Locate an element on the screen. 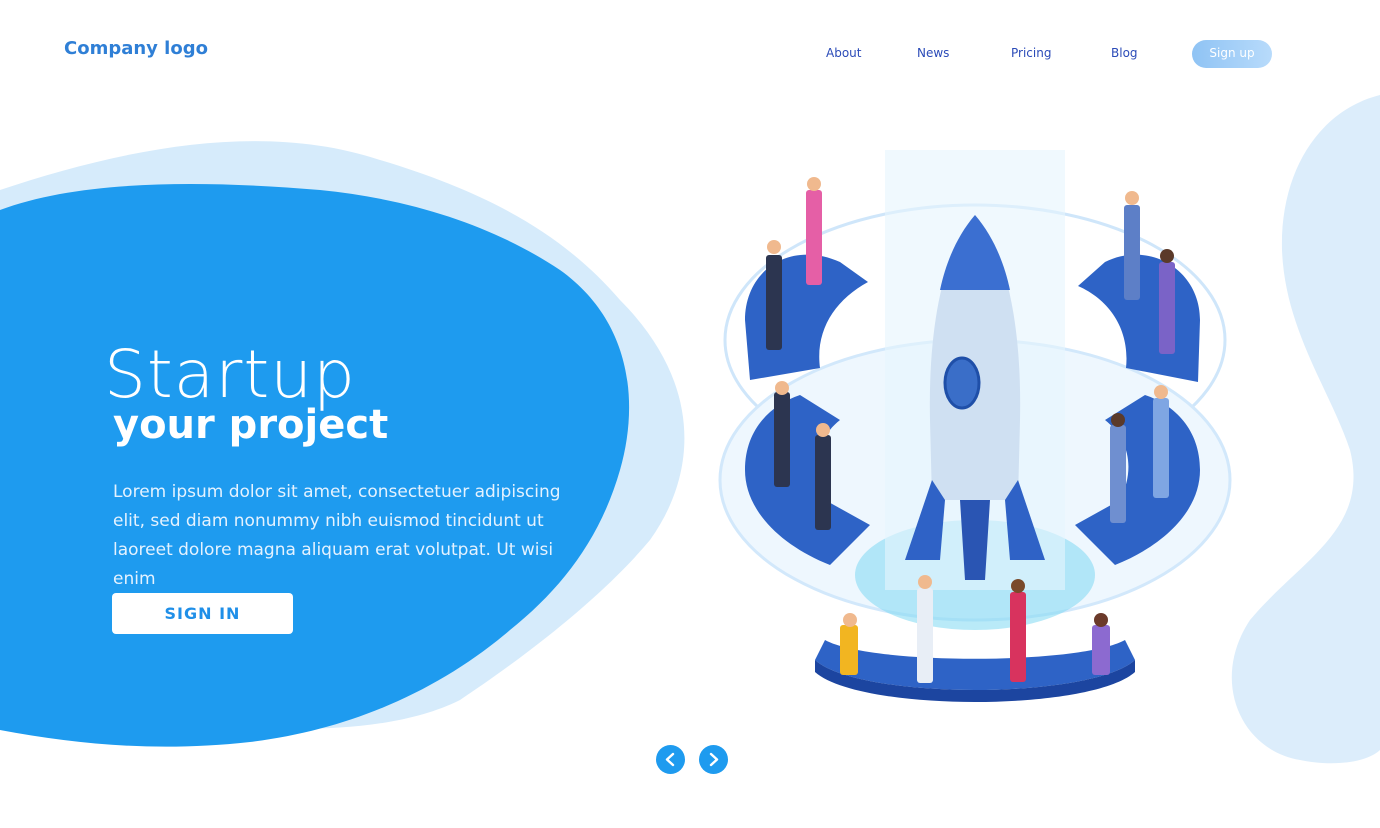 The height and width of the screenshot is (828, 1380). prev-slide-button is located at coordinates (670, 759).